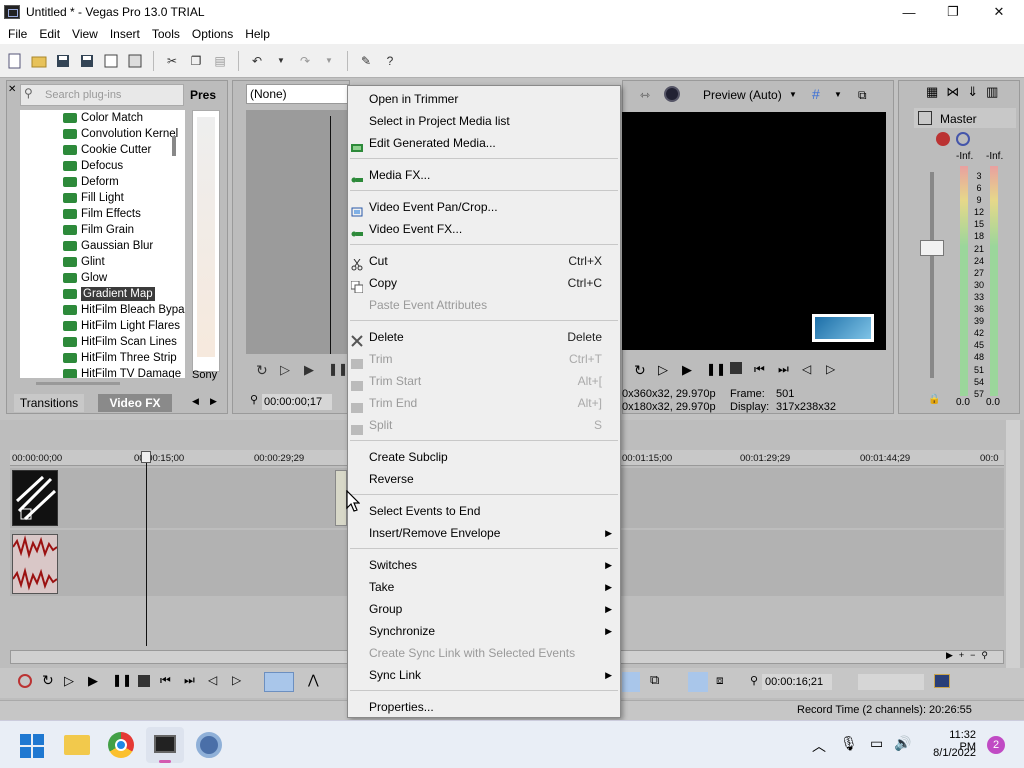 The width and height of the screenshot is (1024, 768). What do you see at coordinates (816, 94) in the screenshot?
I see `grid-overlay-icon: #` at bounding box center [816, 94].